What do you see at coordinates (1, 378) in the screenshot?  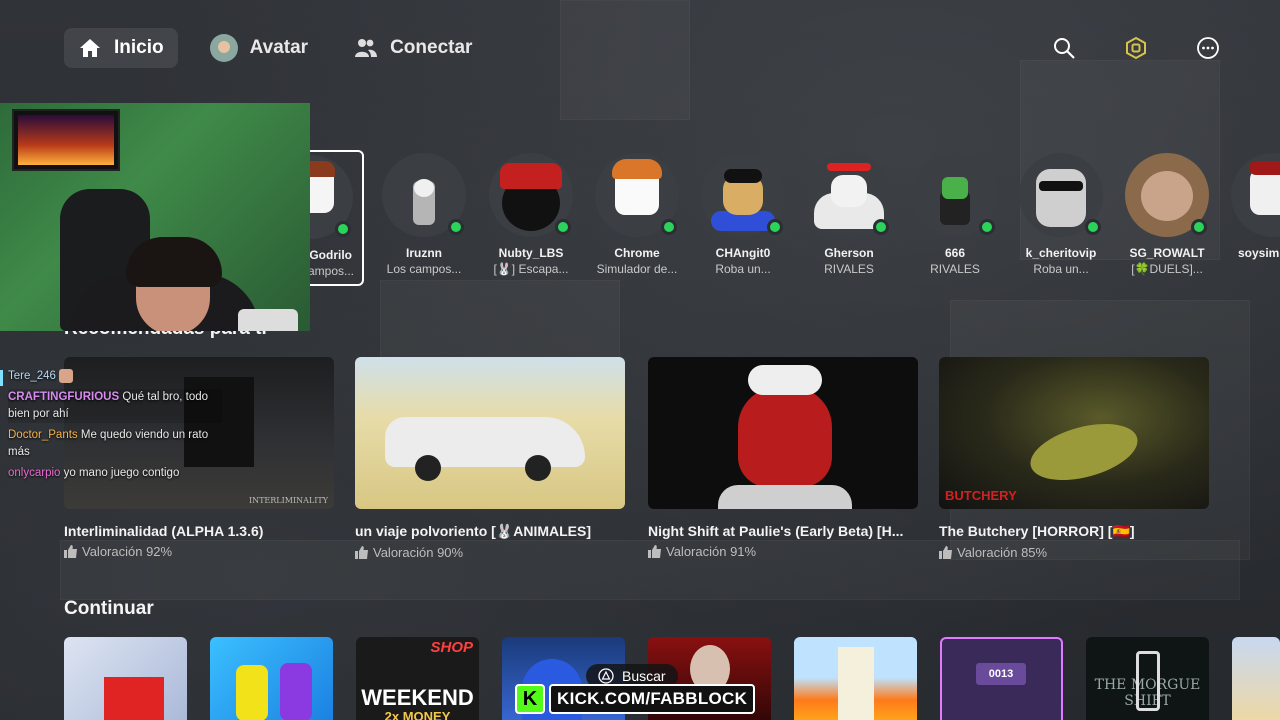 I see `chat-marker` at bounding box center [1, 378].